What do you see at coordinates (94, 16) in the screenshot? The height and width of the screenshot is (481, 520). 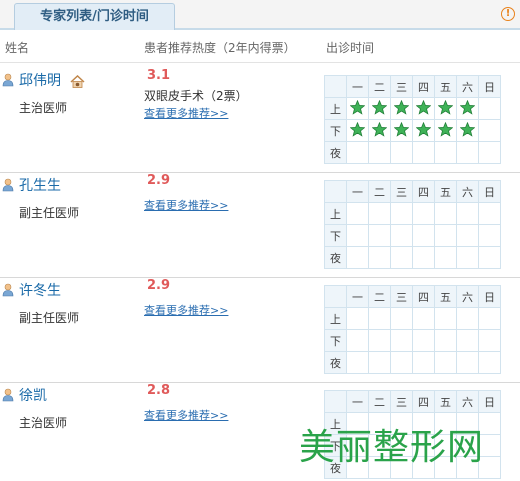 I see `tab-expert-list: 专家列表/门诊时间` at bounding box center [94, 16].